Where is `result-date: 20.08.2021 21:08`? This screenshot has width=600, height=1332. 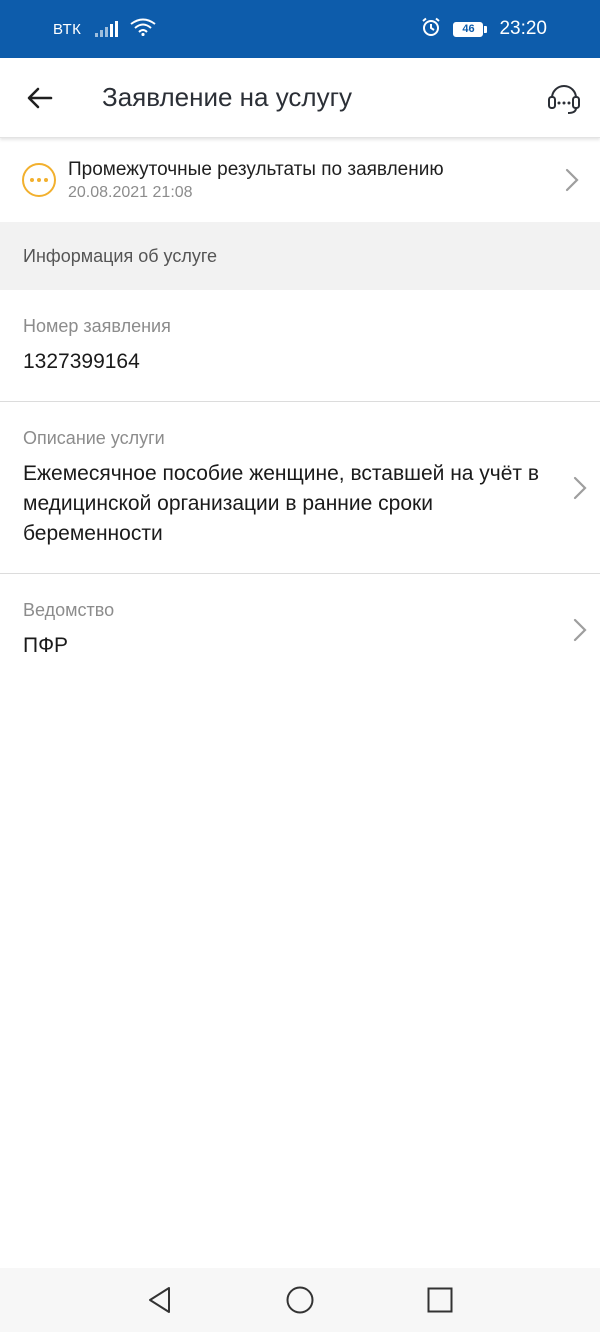
result-date: 20.08.2021 21:08 is located at coordinates (130, 192).